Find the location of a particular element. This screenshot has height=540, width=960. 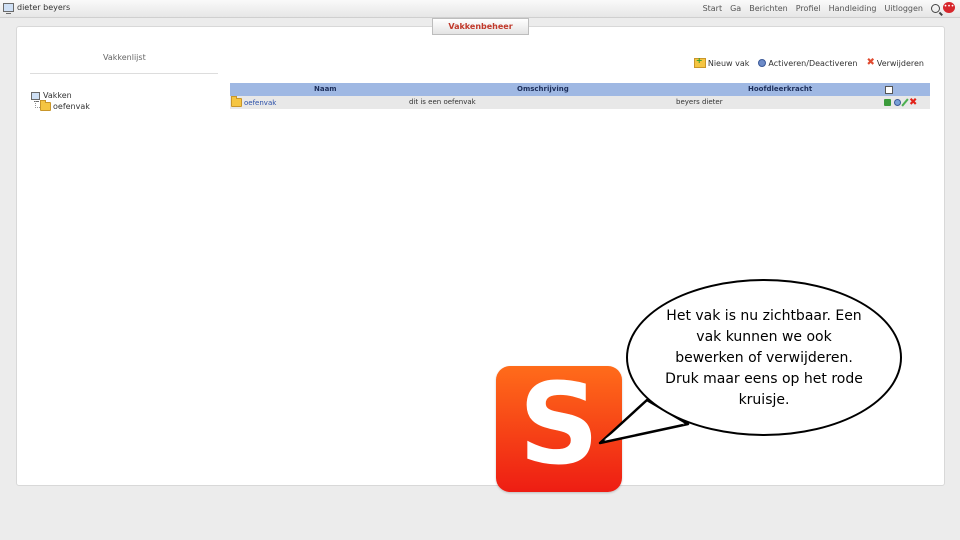

row-name-link: oefenvak is located at coordinates (254, 101).